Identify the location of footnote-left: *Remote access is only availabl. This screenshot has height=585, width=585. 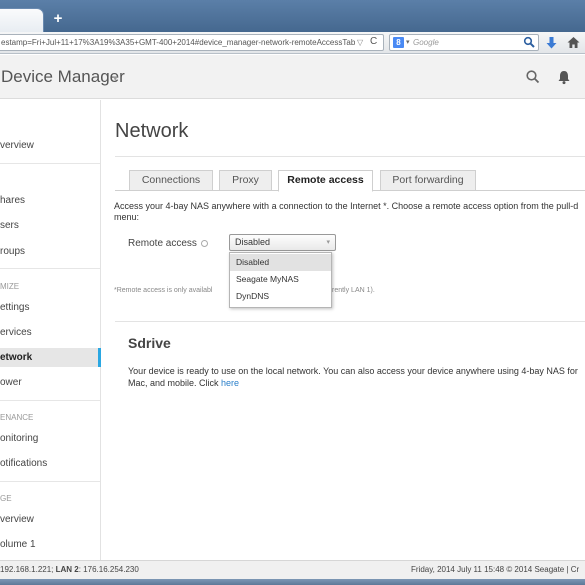
(163, 290).